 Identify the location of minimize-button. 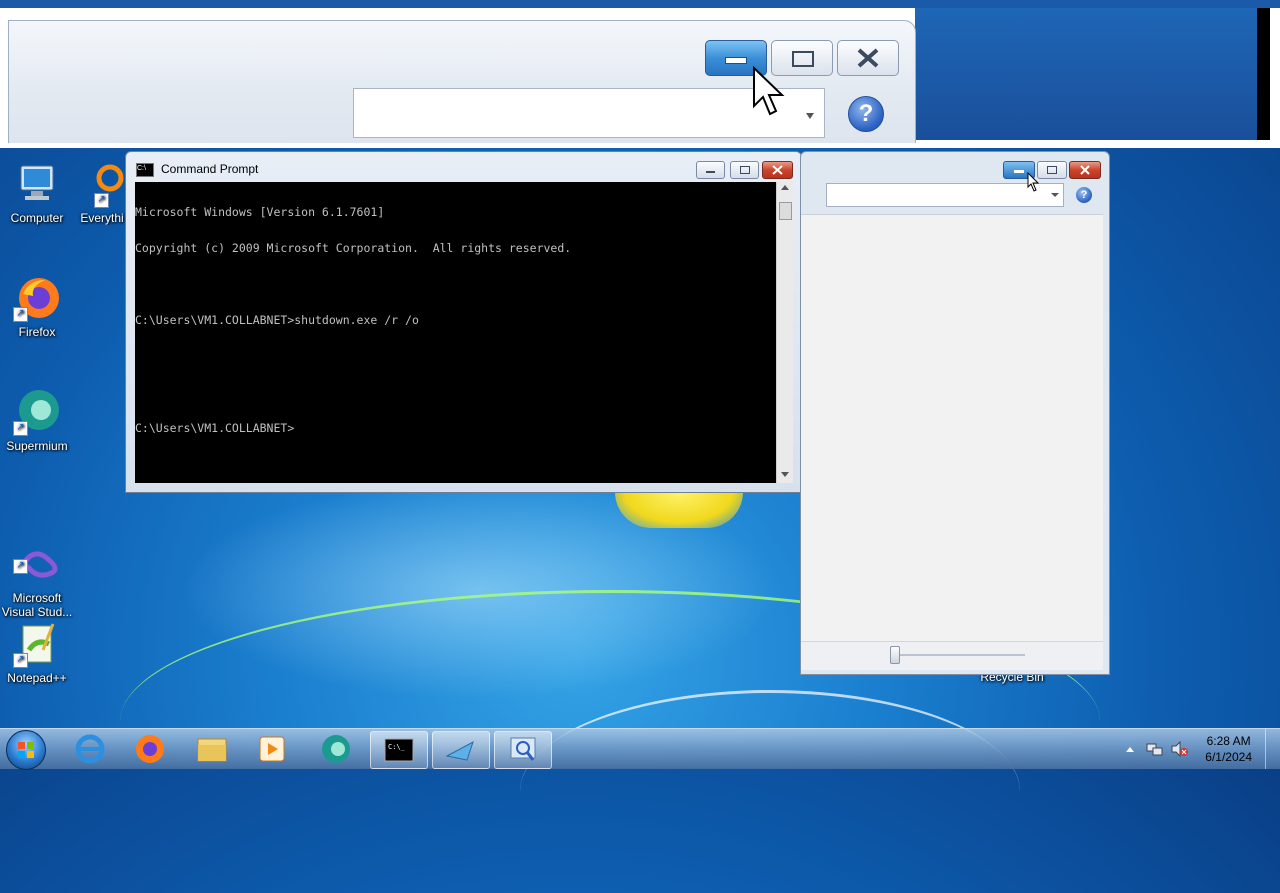
(710, 170).